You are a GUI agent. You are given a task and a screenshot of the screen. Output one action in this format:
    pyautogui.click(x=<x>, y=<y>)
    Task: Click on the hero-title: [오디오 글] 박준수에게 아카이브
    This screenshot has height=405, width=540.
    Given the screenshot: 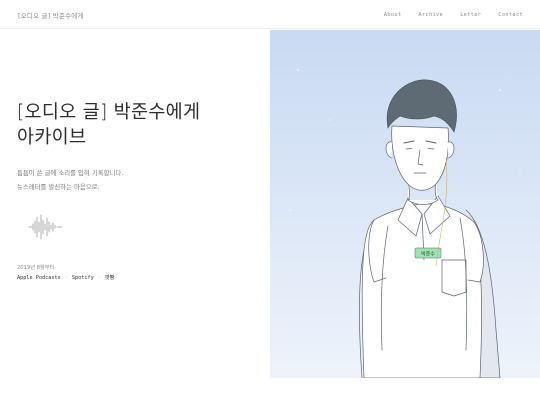 What is the action you would take?
    pyautogui.click(x=137, y=125)
    